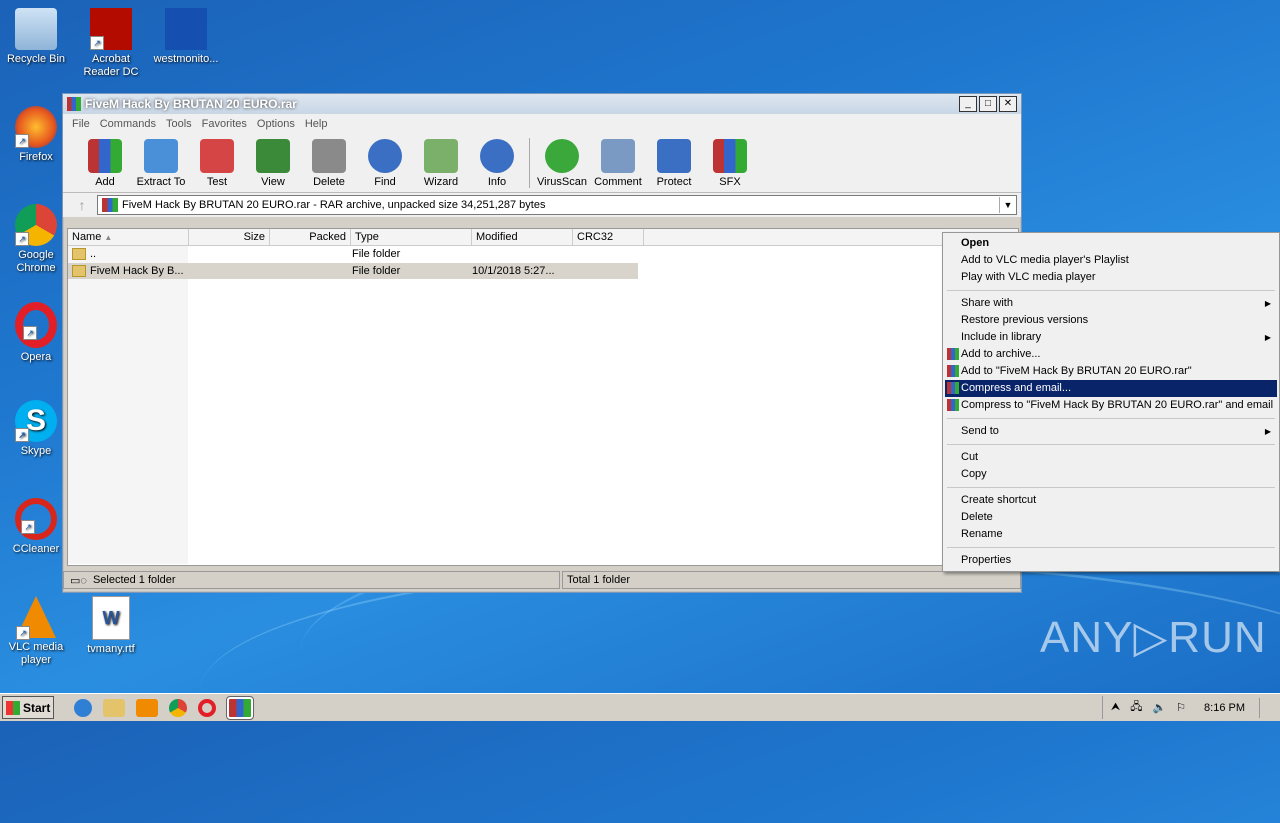  Describe the element at coordinates (111, 29) in the screenshot. I see `acrobat-icon: ↗` at that location.